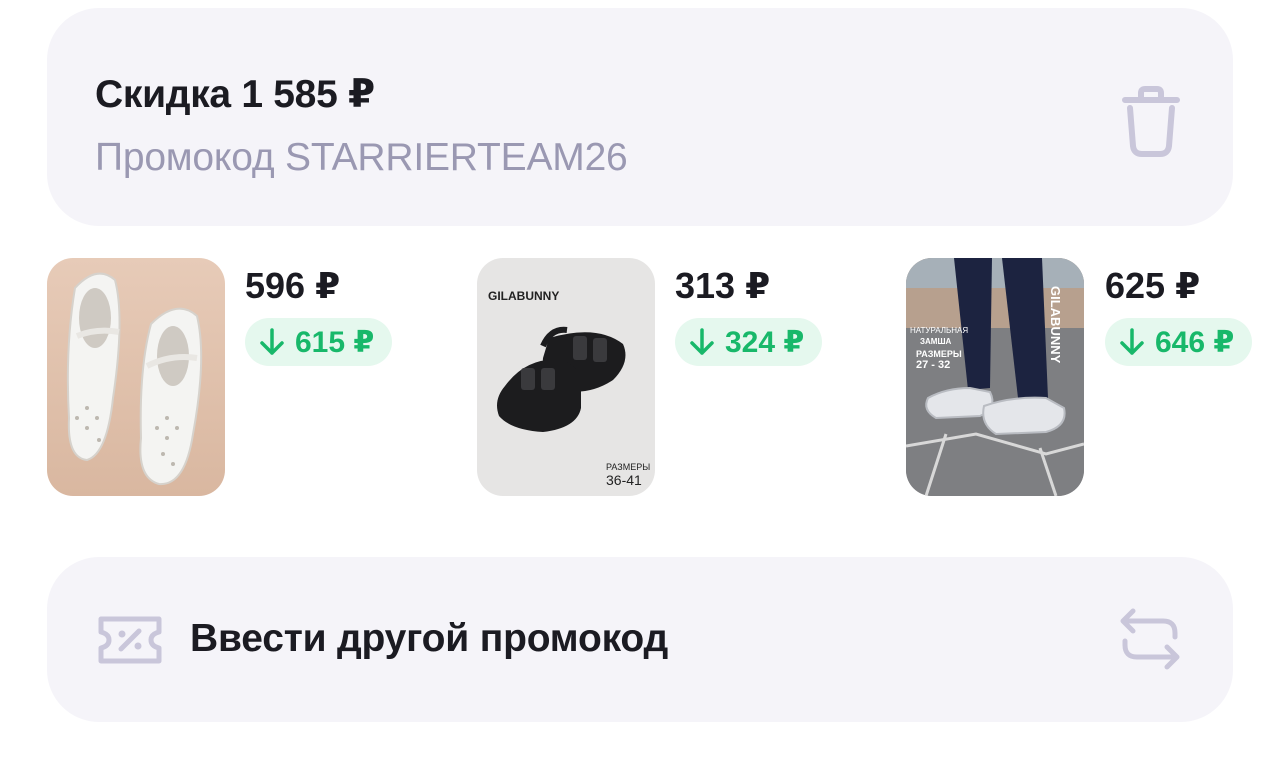 This screenshot has width=1280, height=772. Describe the element at coordinates (130, 640) in the screenshot. I see `coupon-icon` at that location.